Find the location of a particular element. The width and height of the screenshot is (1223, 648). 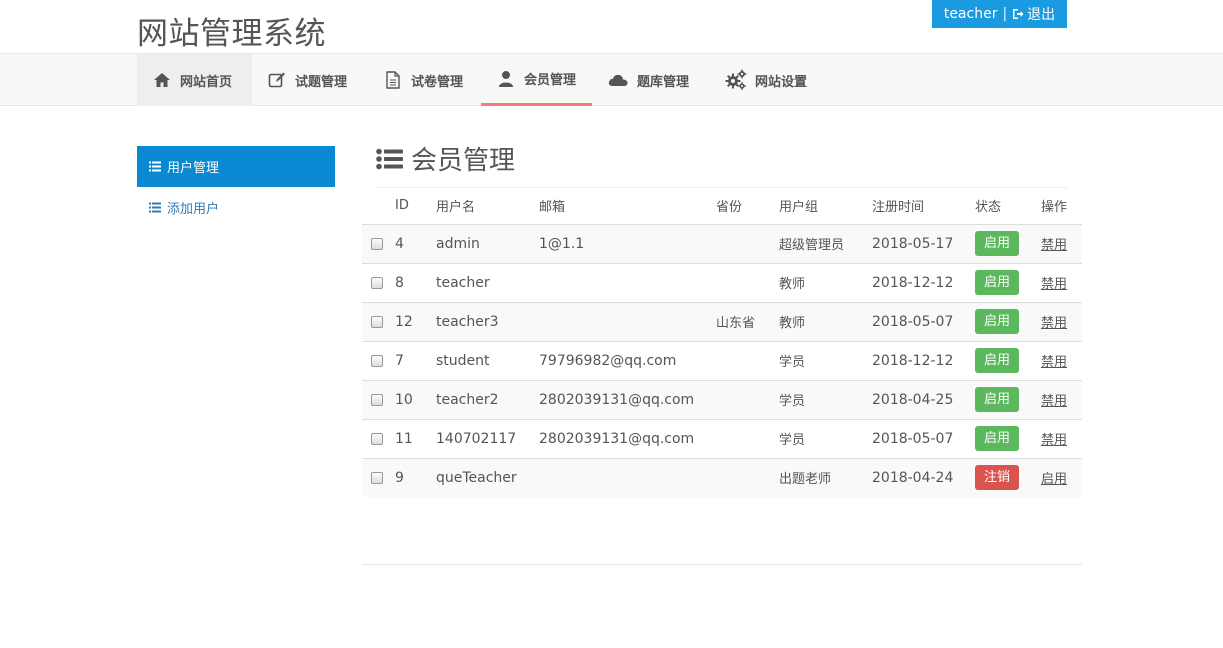

cell-username: student is located at coordinates (487, 361).